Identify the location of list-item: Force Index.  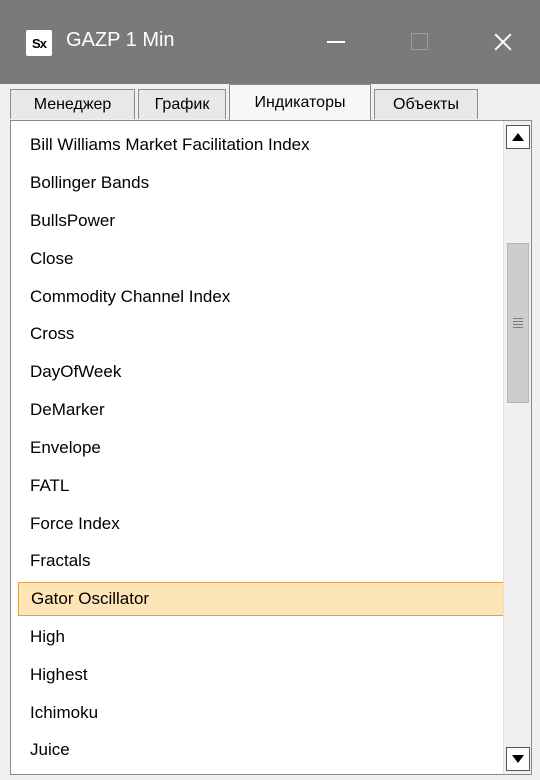
(264, 524).